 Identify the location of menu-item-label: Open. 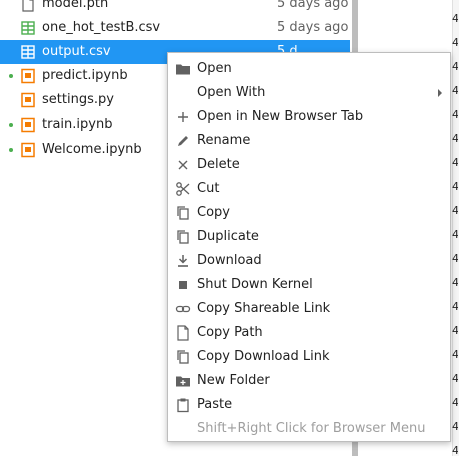
(214, 68).